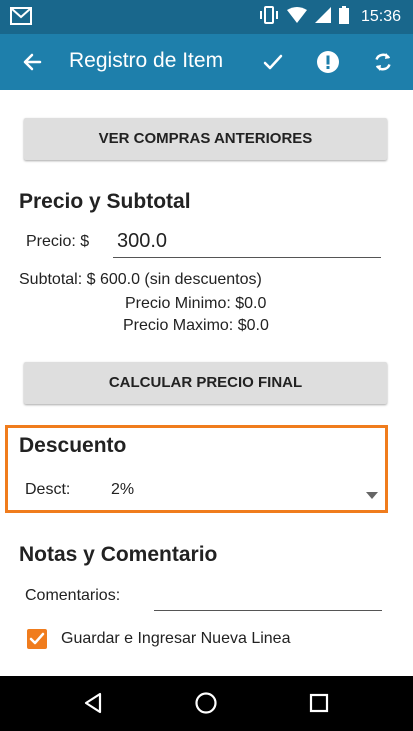  I want to click on page-title: Registro de Item, so click(146, 60).